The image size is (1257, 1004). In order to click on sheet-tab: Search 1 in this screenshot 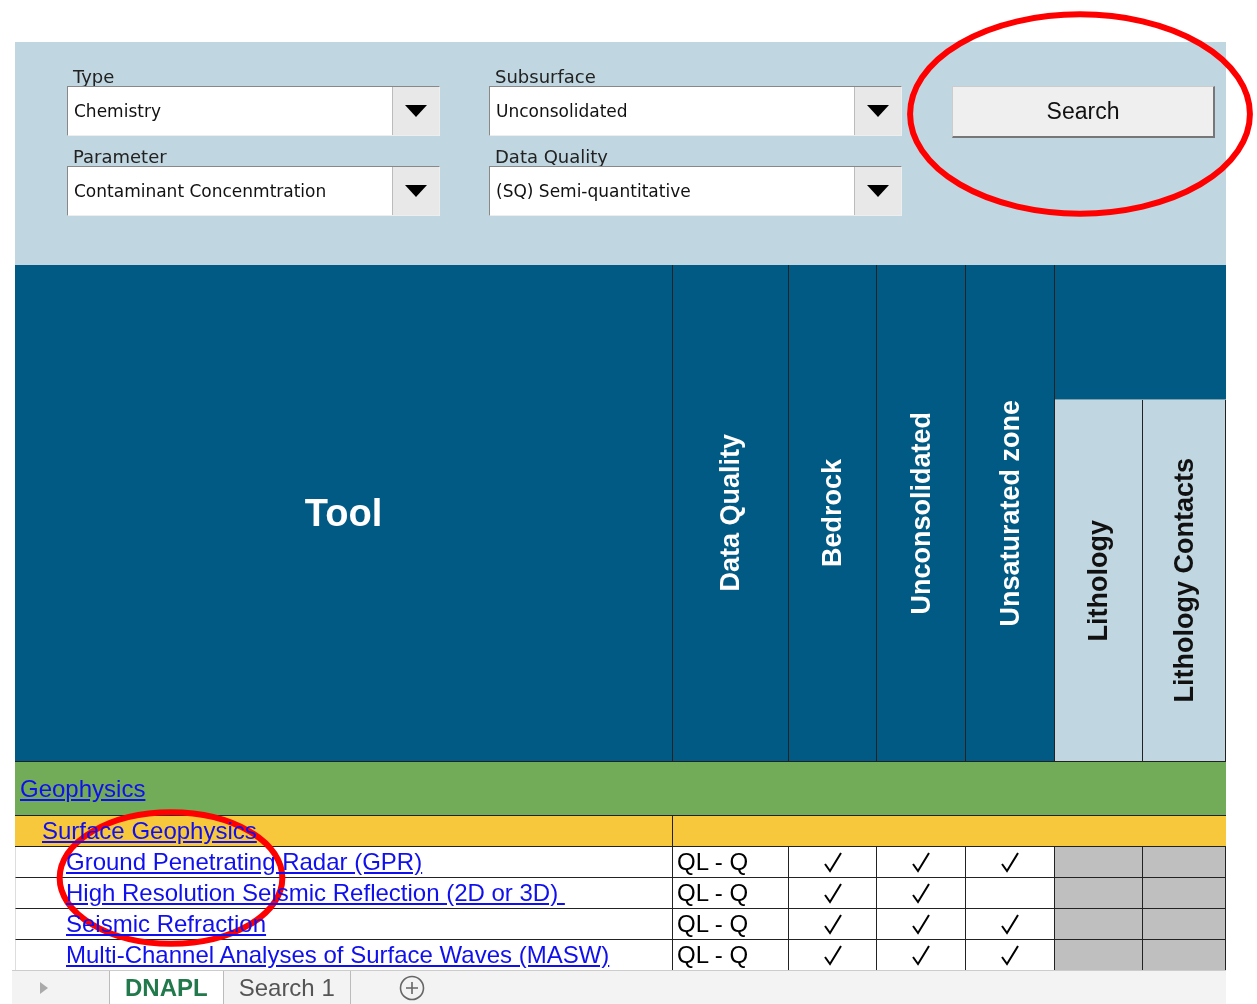, I will do `click(287, 987)`.